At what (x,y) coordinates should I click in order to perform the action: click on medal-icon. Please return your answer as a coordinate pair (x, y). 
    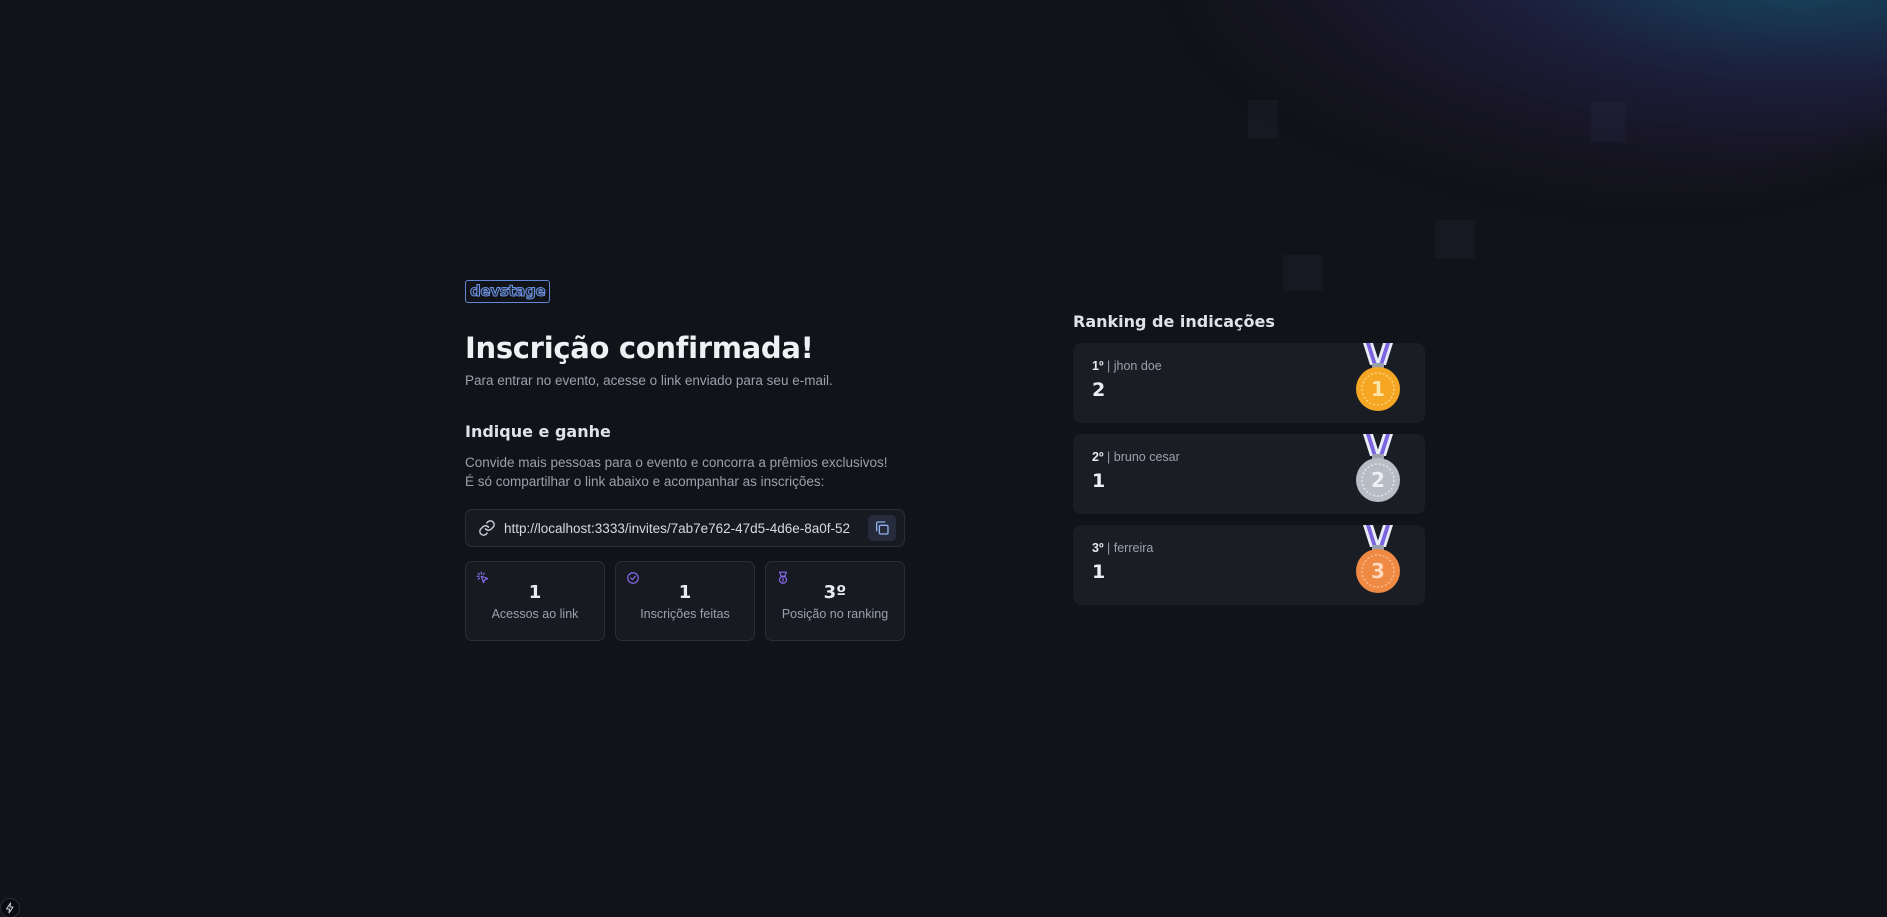
    Looking at the image, I should click on (783, 577).